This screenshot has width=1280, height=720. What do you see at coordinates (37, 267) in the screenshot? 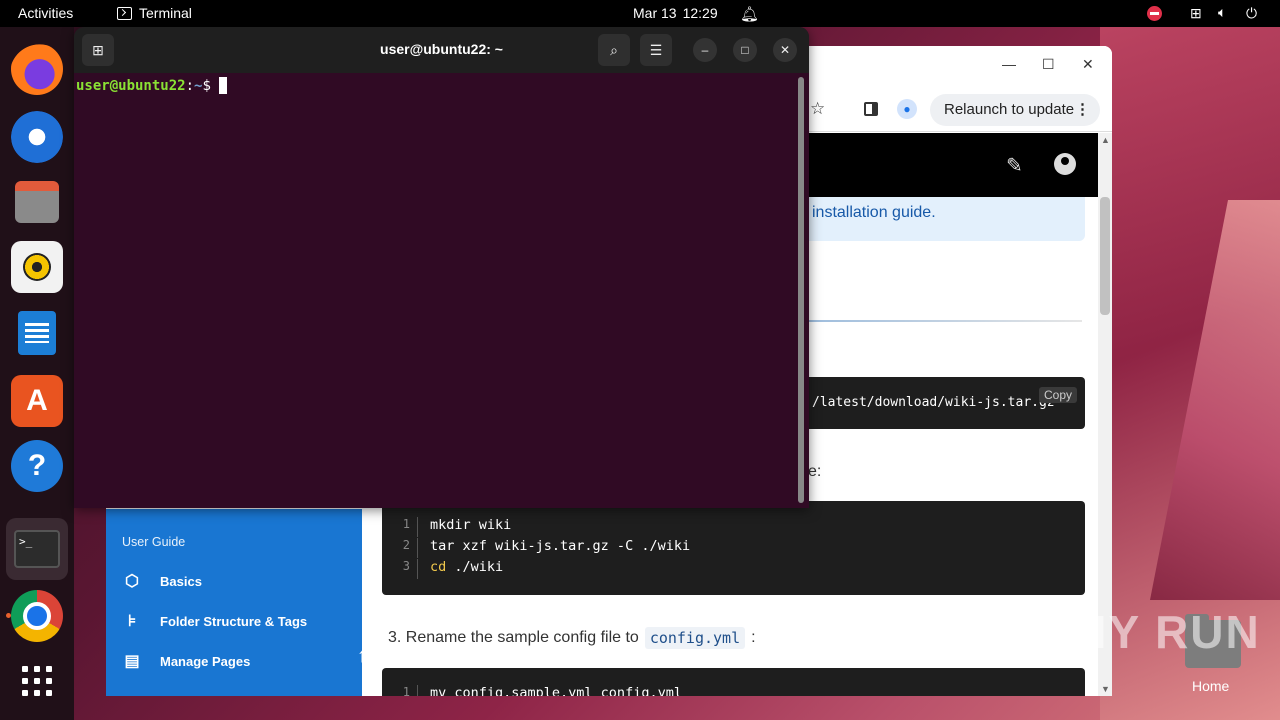
I see `rhythmbox-icon` at bounding box center [37, 267].